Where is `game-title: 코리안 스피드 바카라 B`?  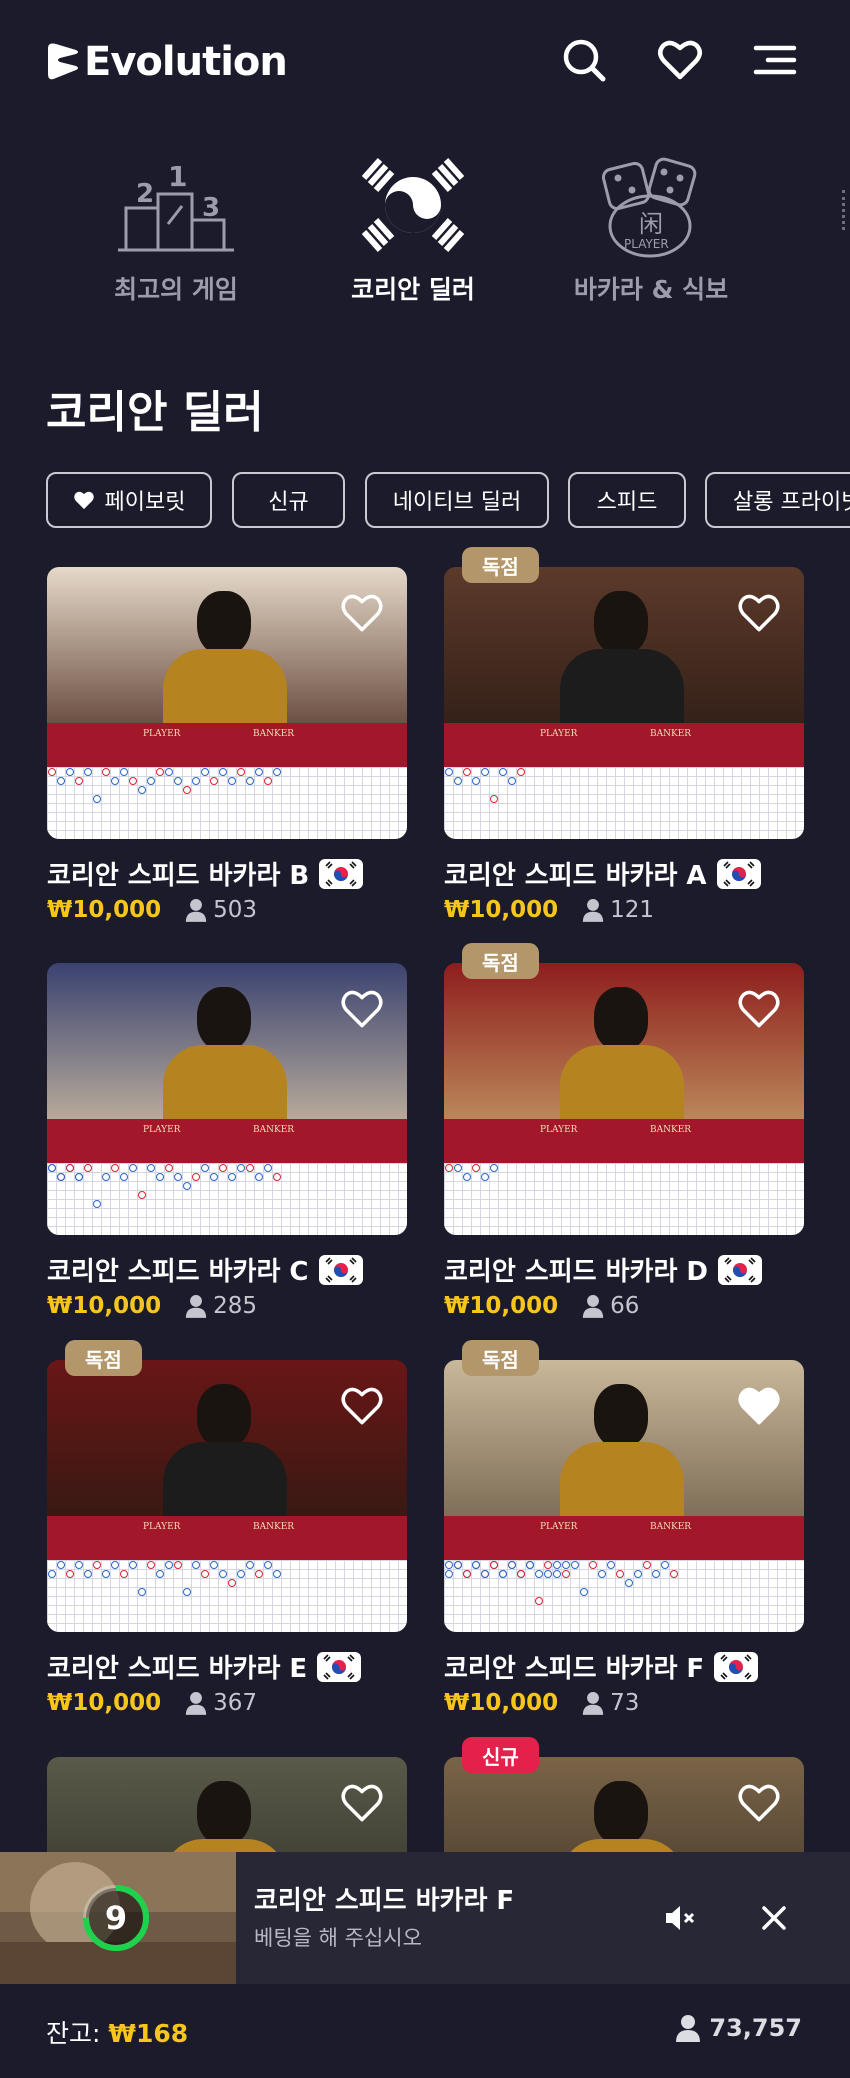 game-title: 코리안 스피드 바카라 B is located at coordinates (205, 873).